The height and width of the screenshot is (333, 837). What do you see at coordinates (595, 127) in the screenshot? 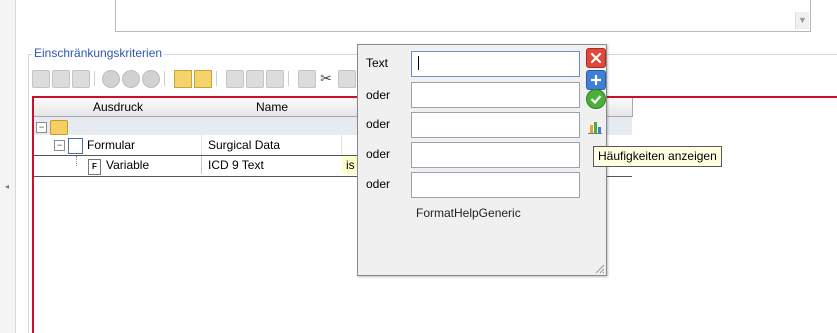
I see `frequency-chart-icon` at bounding box center [595, 127].